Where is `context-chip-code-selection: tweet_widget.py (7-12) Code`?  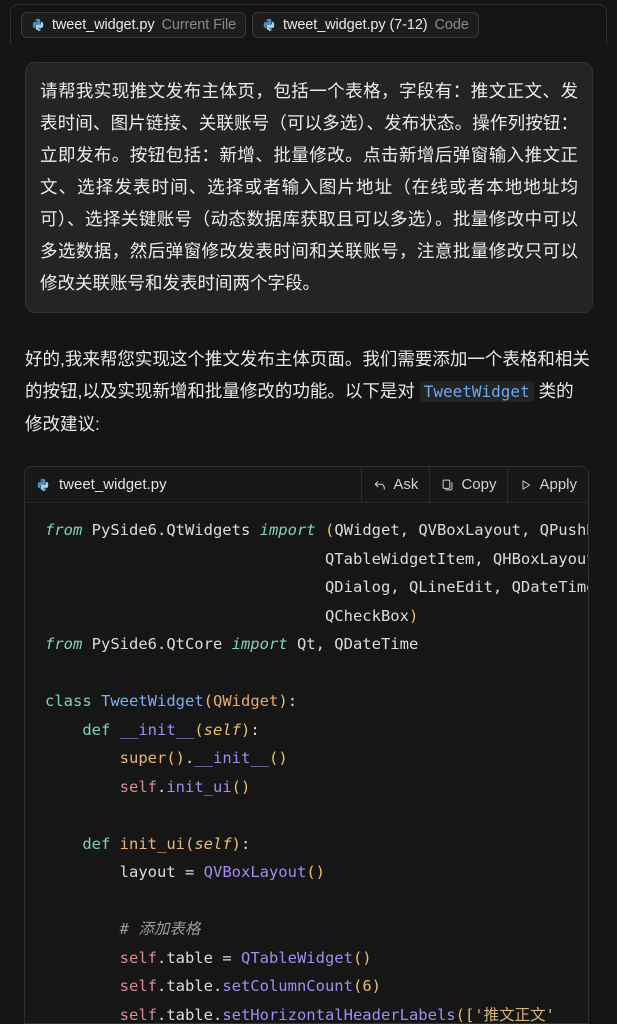
context-chip-code-selection: tweet_widget.py (7-12) Code is located at coordinates (365, 24).